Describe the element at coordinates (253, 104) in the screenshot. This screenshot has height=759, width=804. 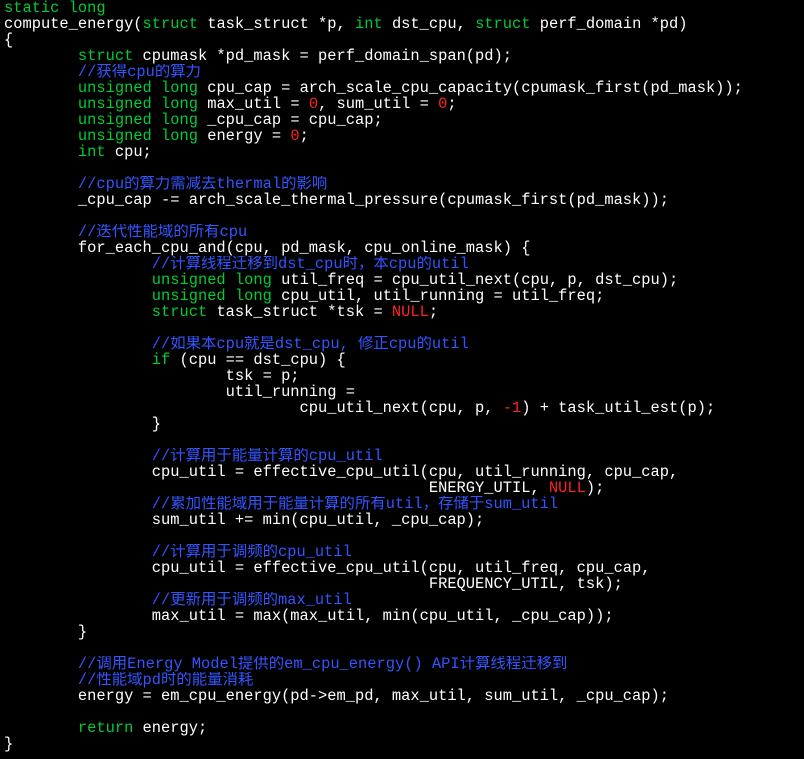
I see `code-token-plain: max_util =` at that location.